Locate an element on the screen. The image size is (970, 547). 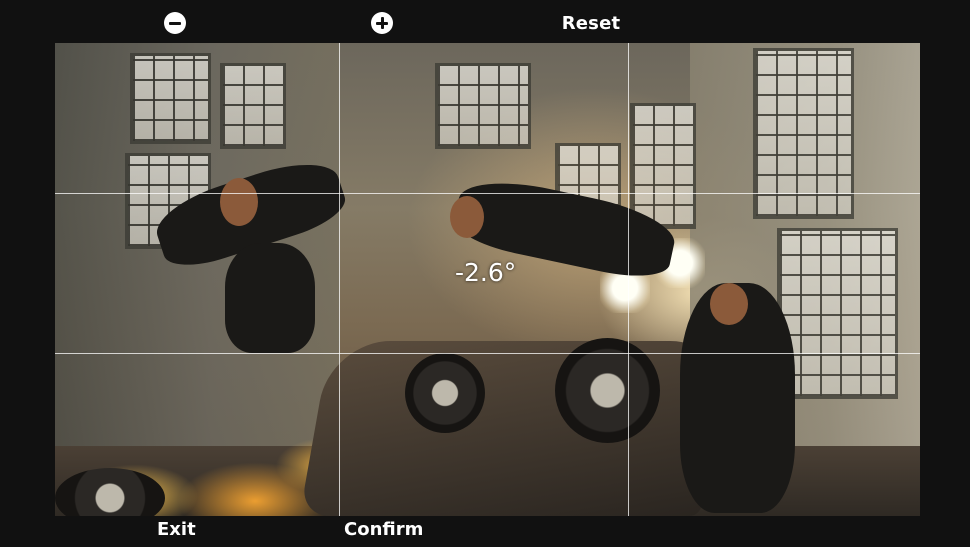
photo-figure-center-head is located at coordinates (467, 217).